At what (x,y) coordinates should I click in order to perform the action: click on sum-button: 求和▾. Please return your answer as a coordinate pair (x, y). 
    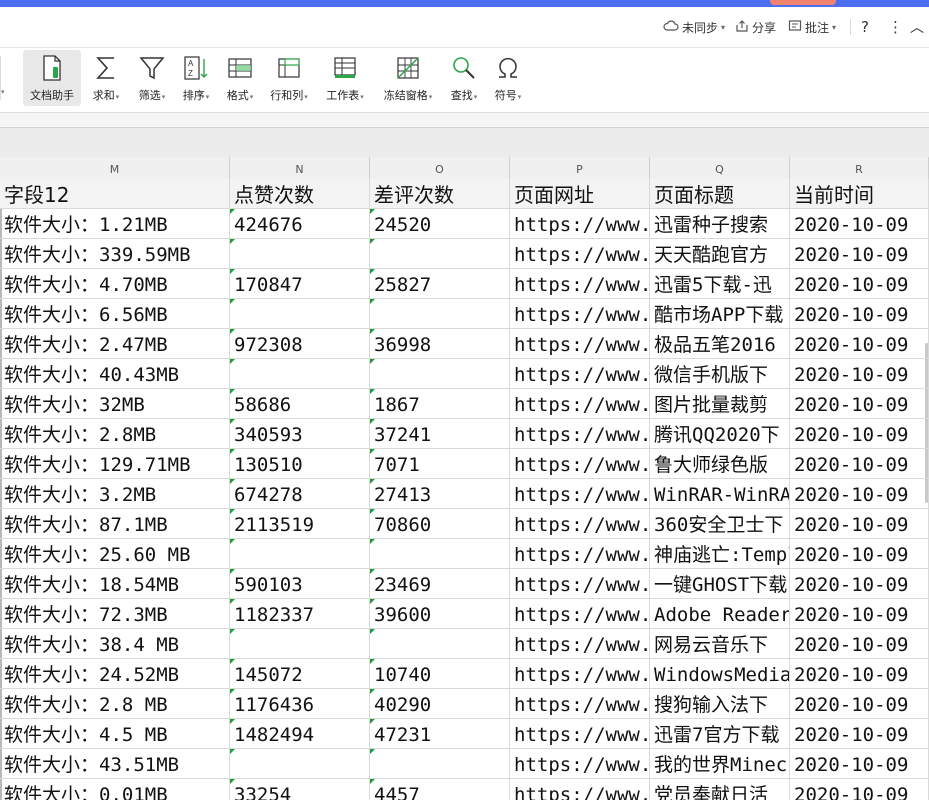
    Looking at the image, I should click on (106, 78).